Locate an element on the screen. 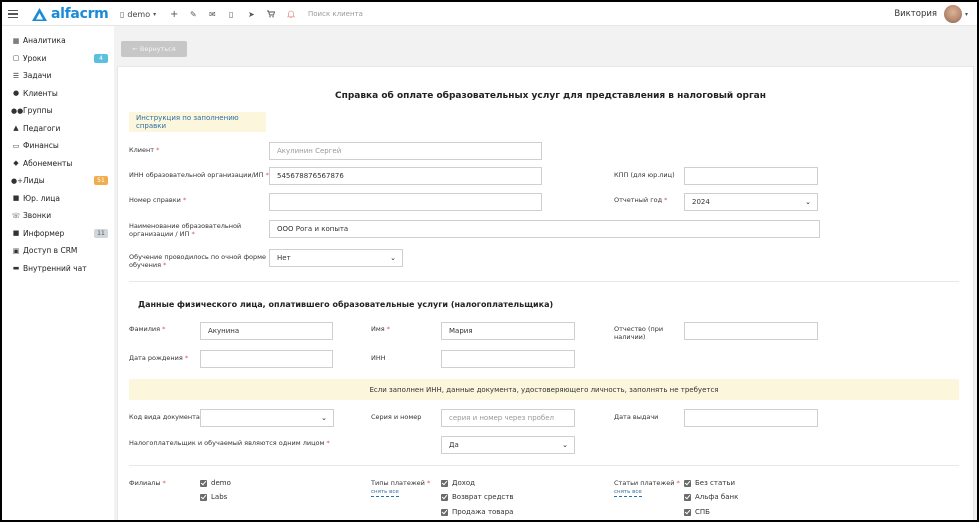 The image size is (979, 522). avatar is located at coordinates (953, 14).